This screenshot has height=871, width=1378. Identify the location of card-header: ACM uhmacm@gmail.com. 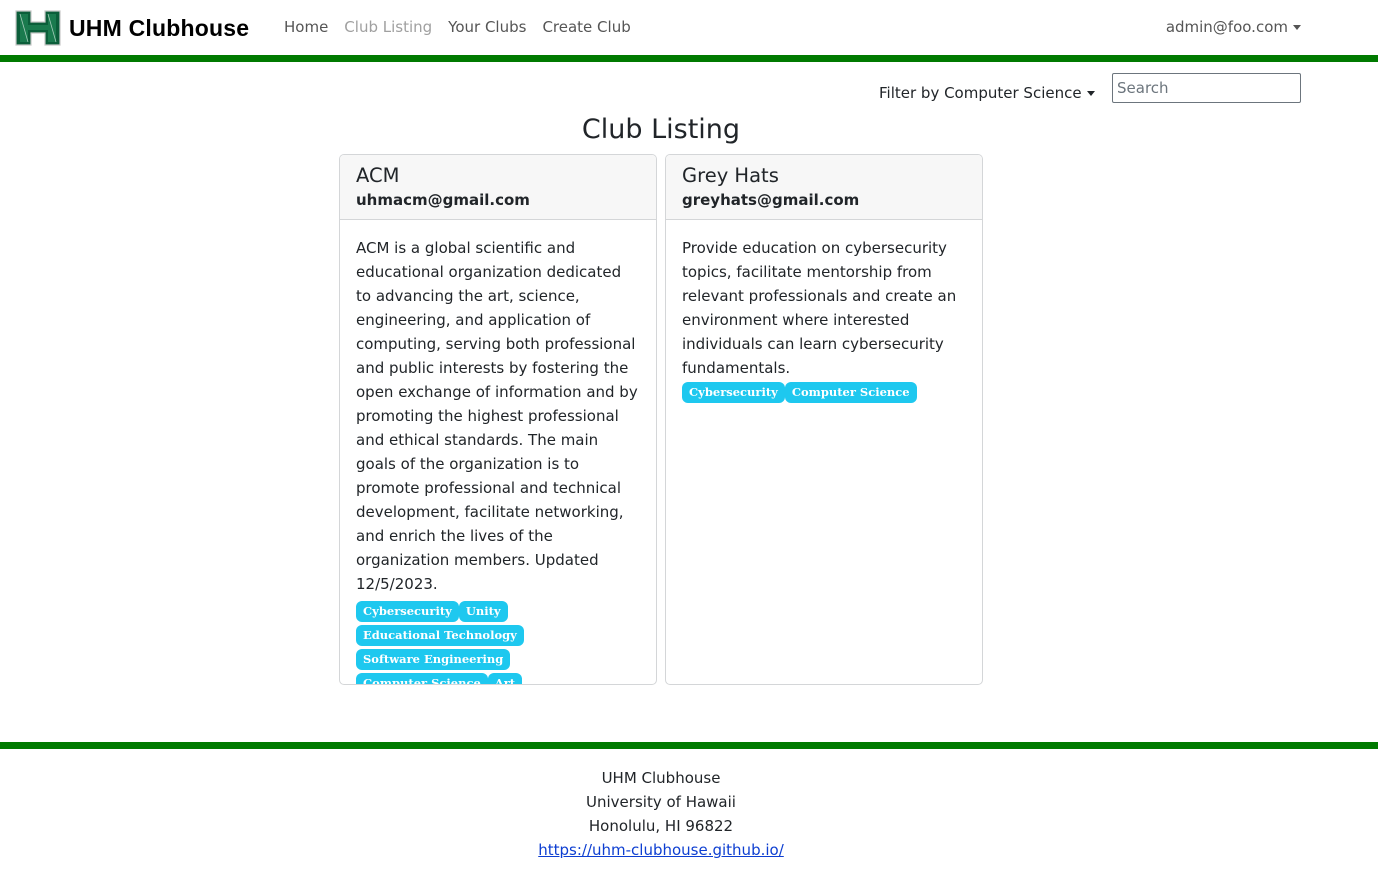
(498, 187).